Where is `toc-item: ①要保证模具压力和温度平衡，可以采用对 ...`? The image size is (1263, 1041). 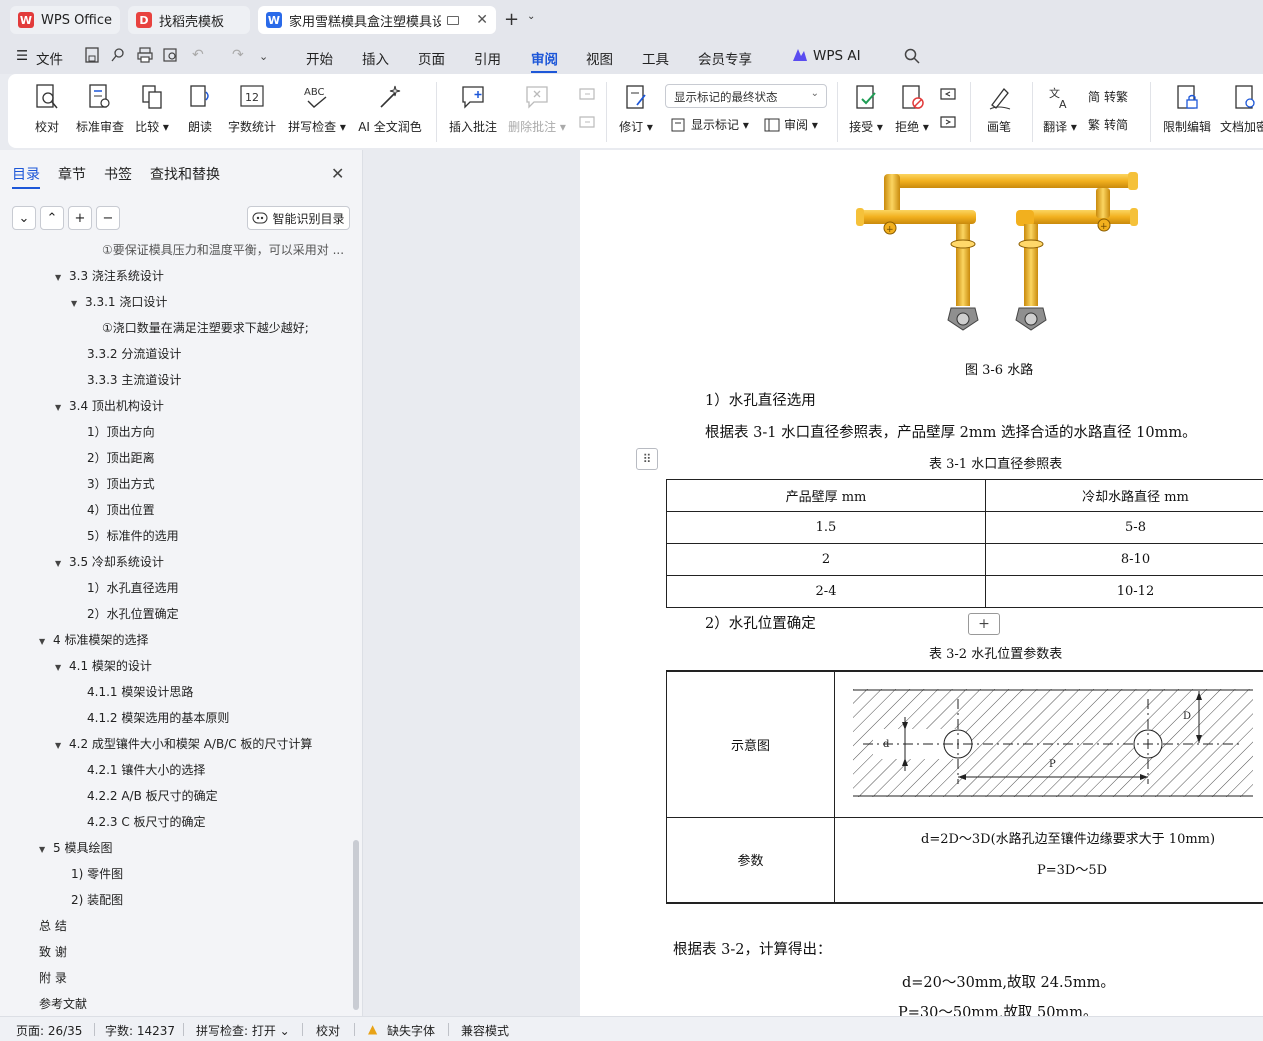 toc-item: ①要保证模具压力和温度平衡，可以采用对 ... is located at coordinates (223, 249).